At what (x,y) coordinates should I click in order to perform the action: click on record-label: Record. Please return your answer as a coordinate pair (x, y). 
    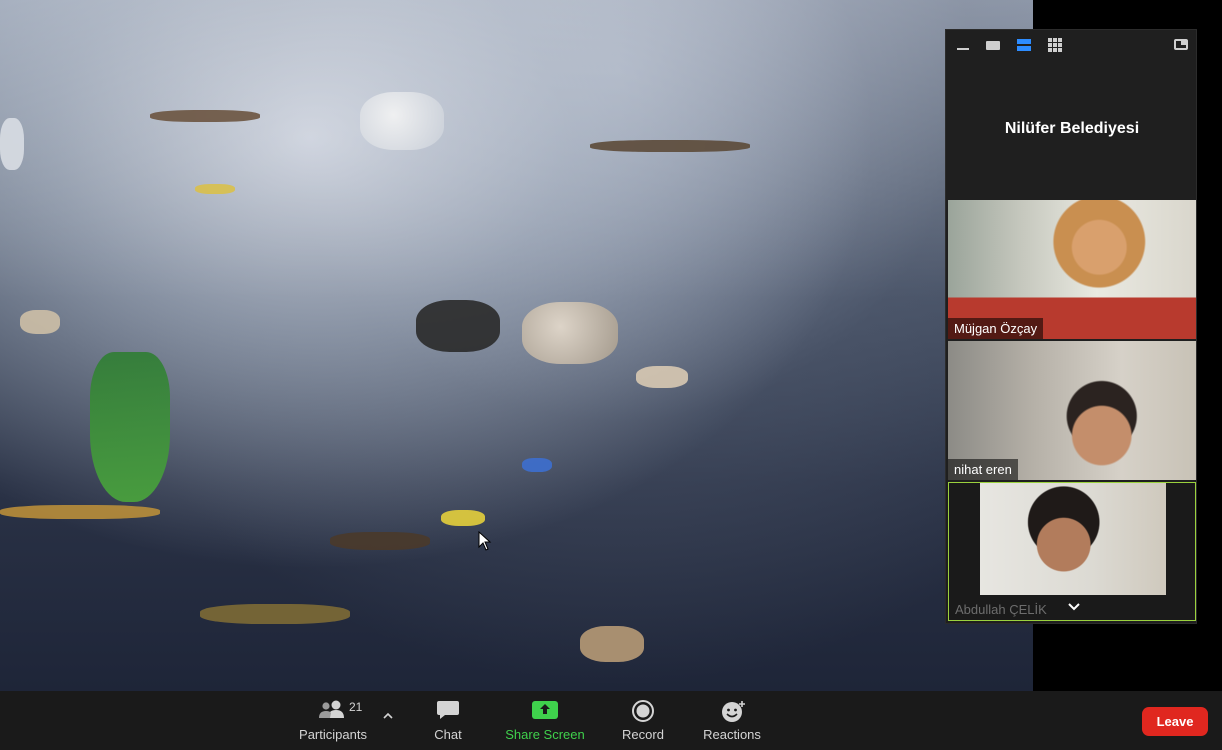
    Looking at the image, I should click on (643, 734).